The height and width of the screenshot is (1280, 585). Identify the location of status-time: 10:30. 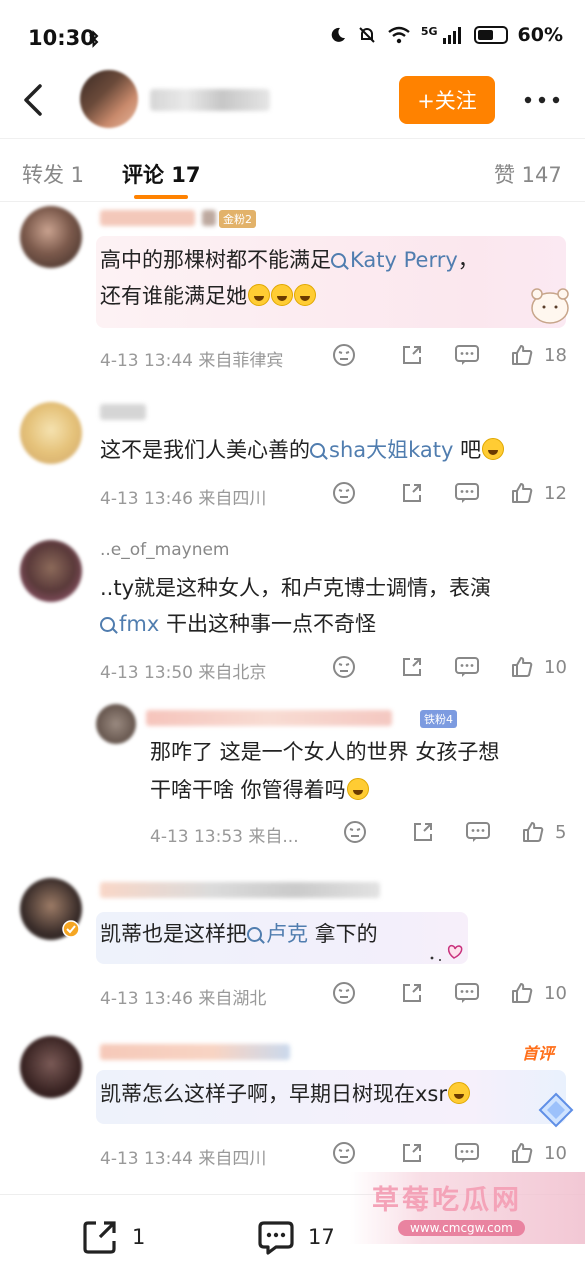
(61, 38).